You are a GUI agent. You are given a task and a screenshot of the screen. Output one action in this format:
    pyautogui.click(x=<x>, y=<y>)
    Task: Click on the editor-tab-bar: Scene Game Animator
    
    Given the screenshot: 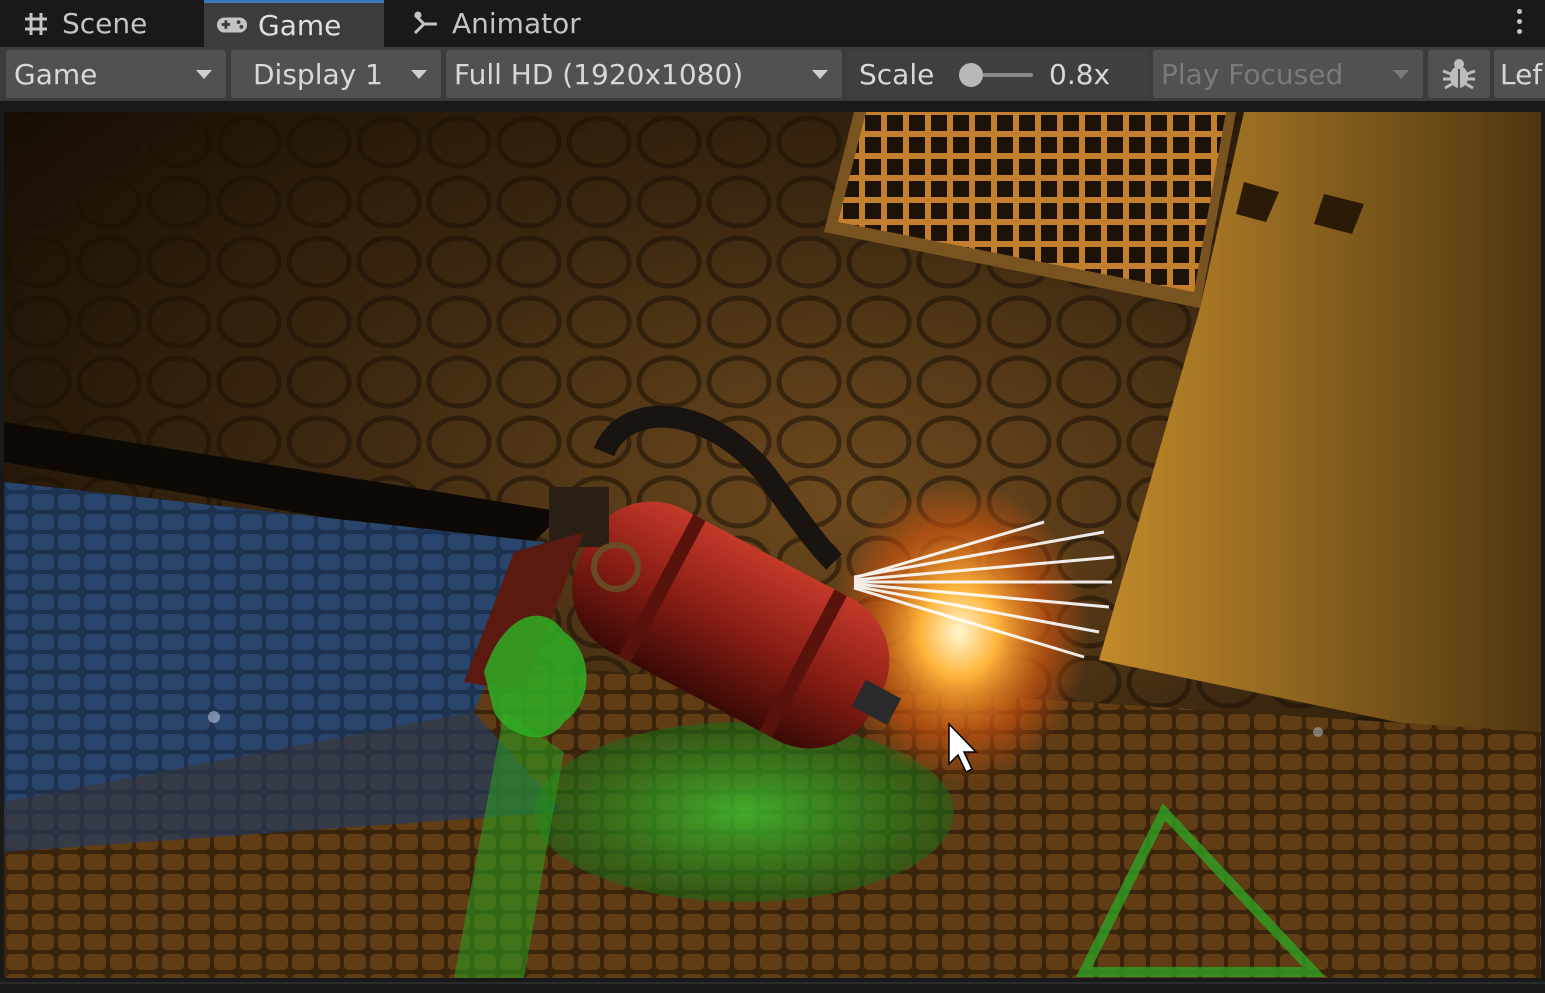 What is the action you would take?
    pyautogui.click(x=772, y=23)
    